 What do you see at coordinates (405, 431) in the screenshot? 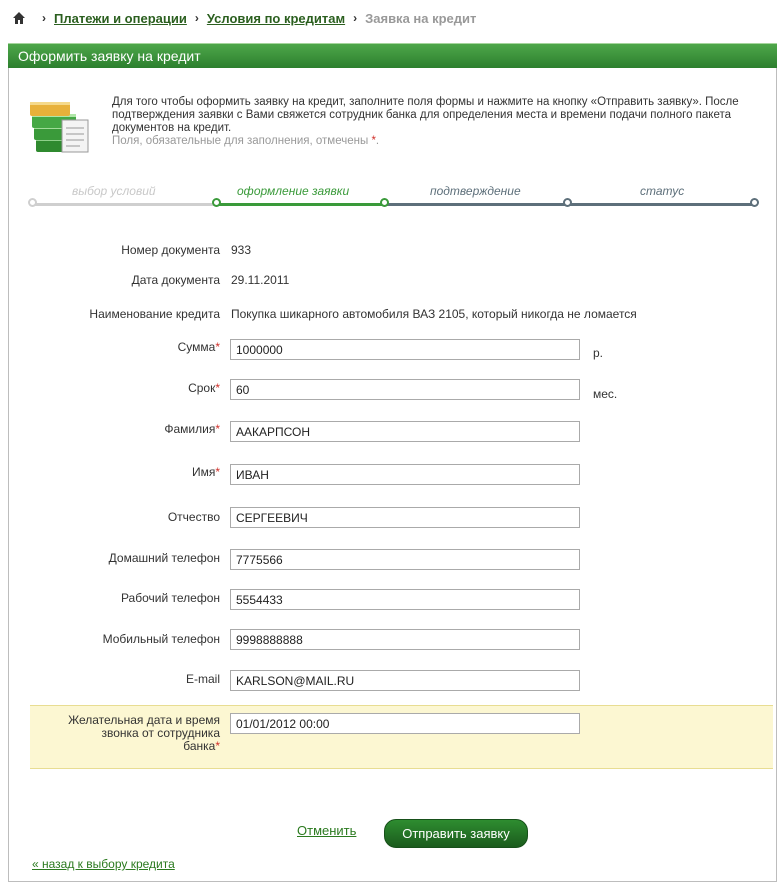
I see `surname-input` at bounding box center [405, 431].